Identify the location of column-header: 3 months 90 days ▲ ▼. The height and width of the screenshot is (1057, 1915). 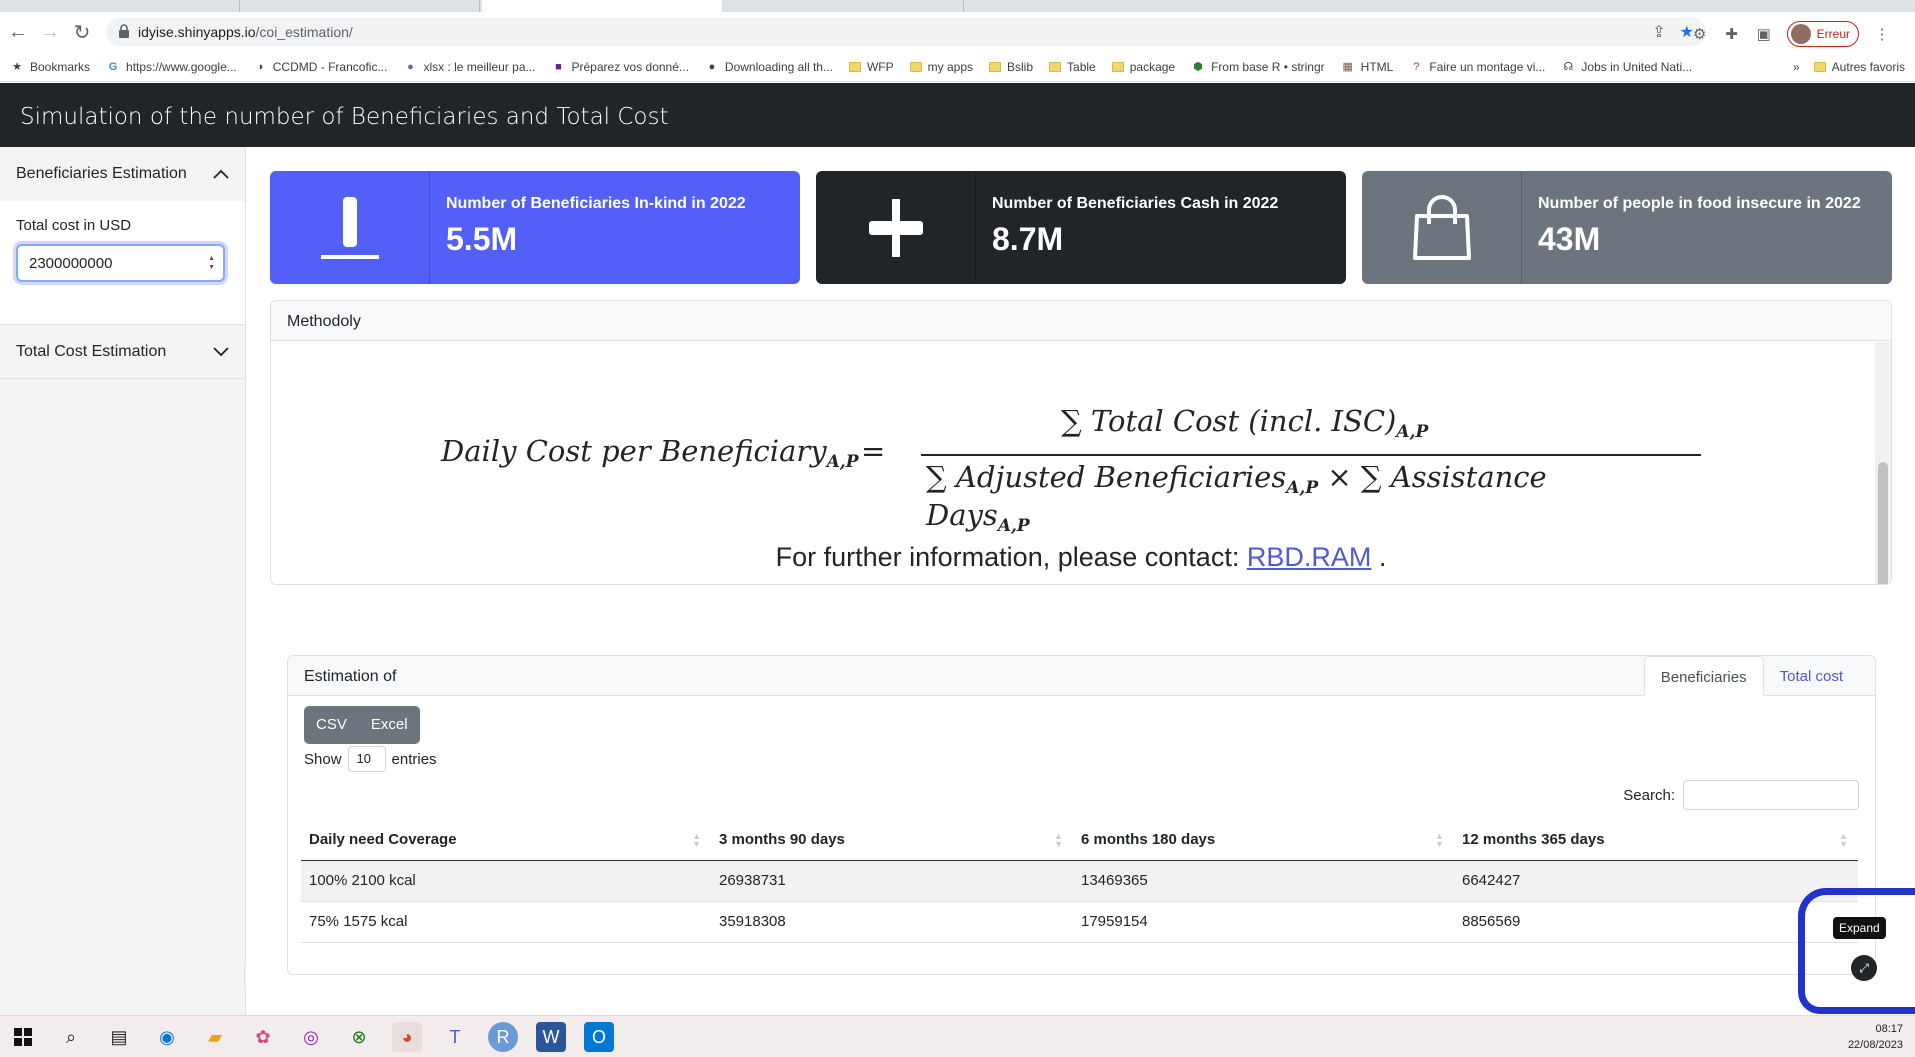
(892, 840).